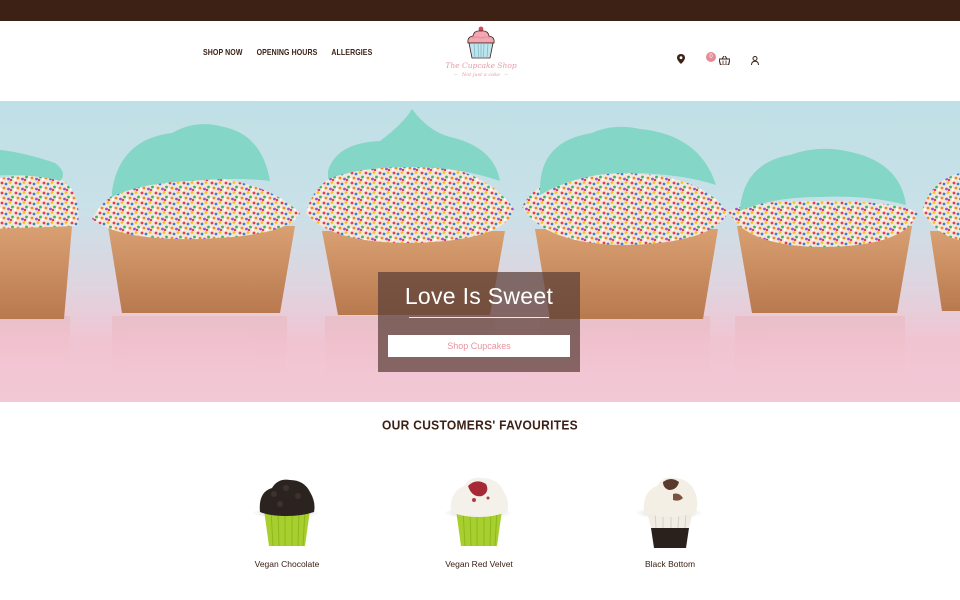 The image size is (960, 600). What do you see at coordinates (711, 57) in the screenshot?
I see `cart-count-badge: 0` at bounding box center [711, 57].